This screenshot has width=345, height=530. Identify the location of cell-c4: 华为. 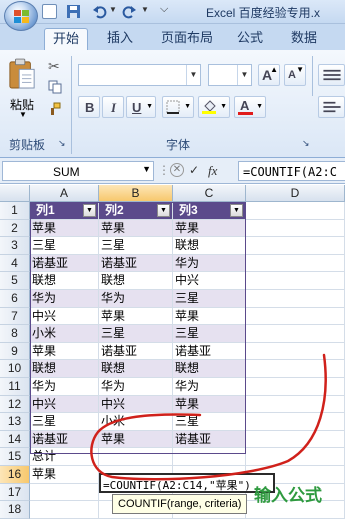
(209, 263).